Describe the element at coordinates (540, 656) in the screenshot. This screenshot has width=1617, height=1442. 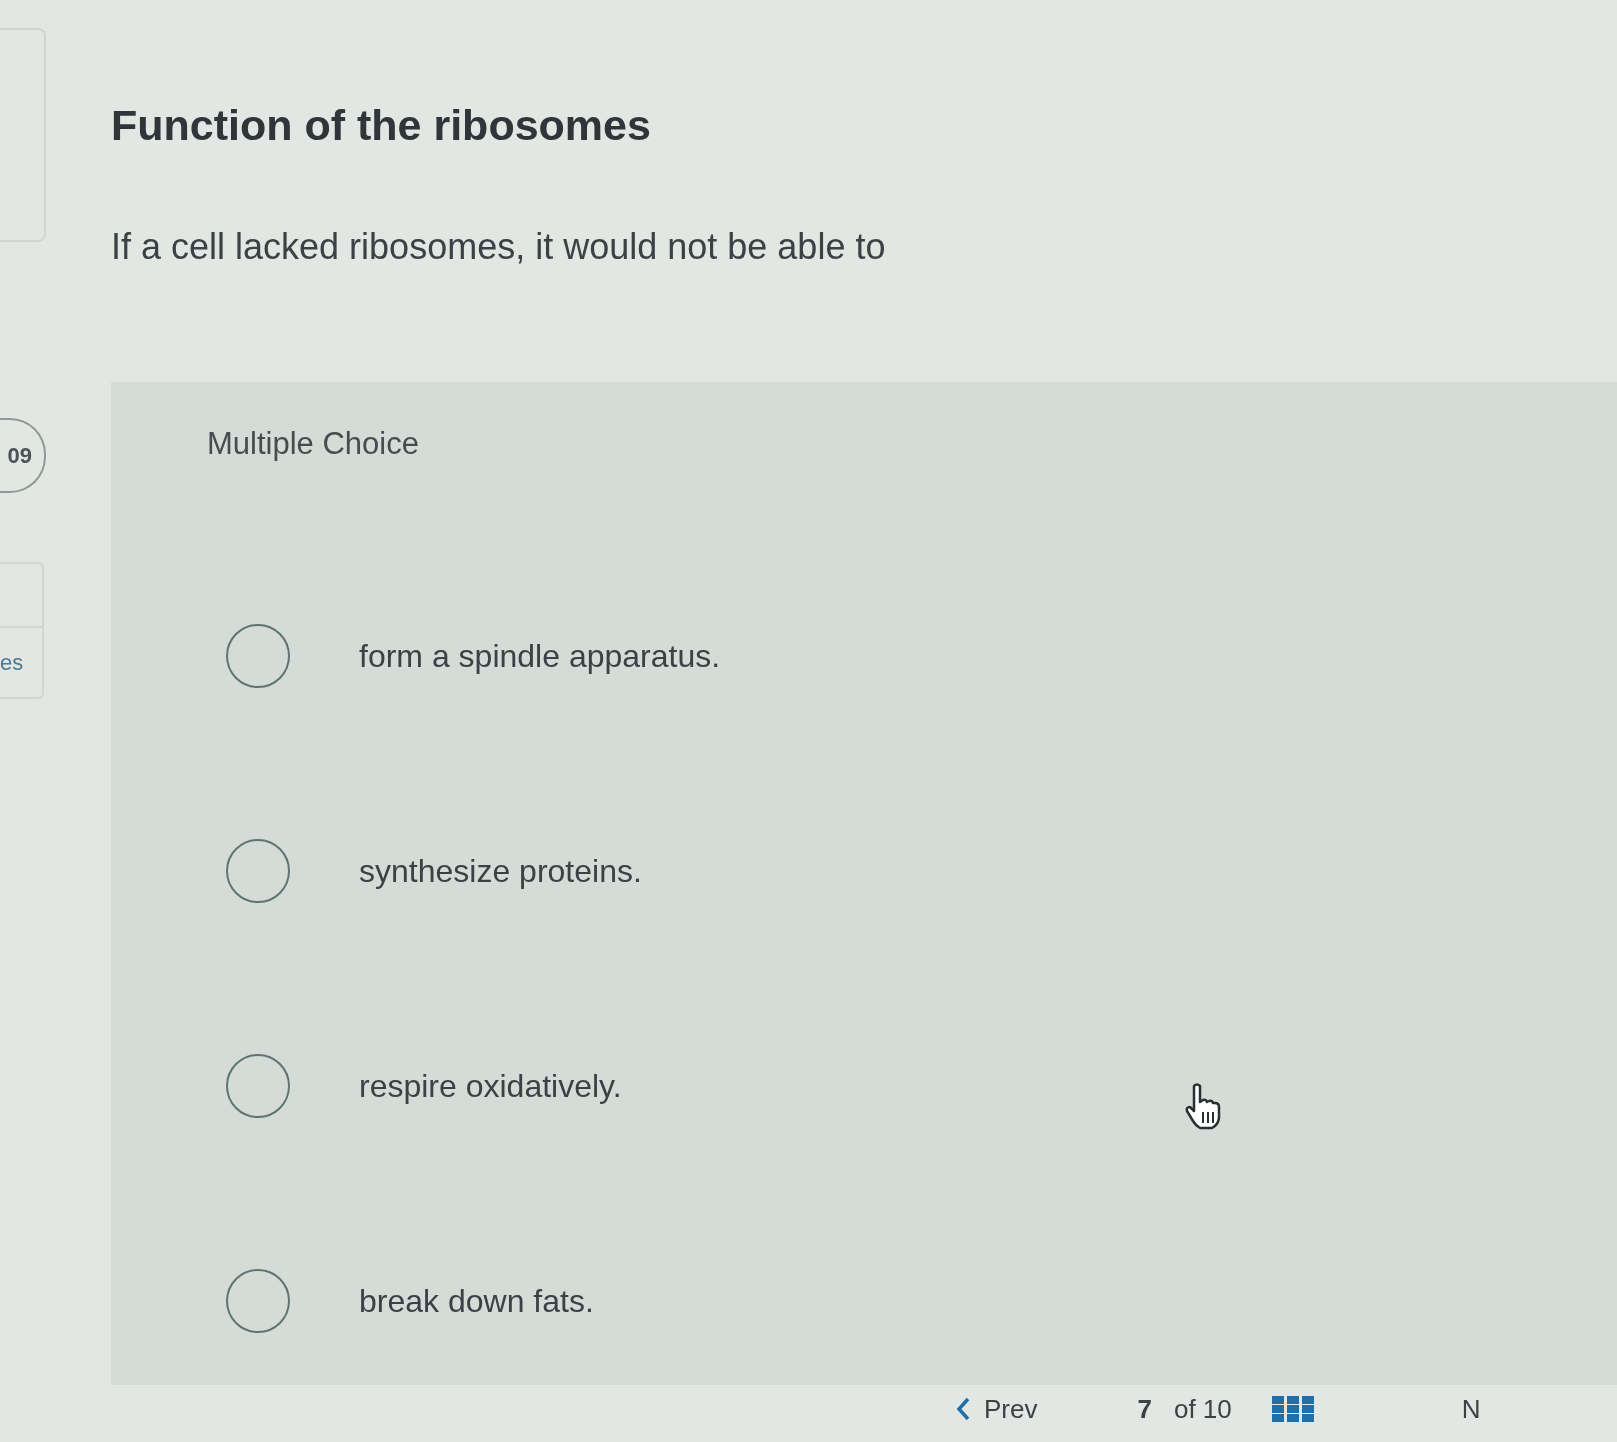
I see `answer-option-text: form a spindle apparatus.` at that location.